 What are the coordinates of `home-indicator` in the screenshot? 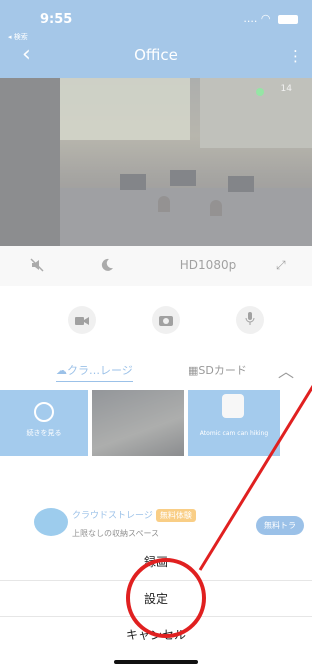 It's located at (156, 662).